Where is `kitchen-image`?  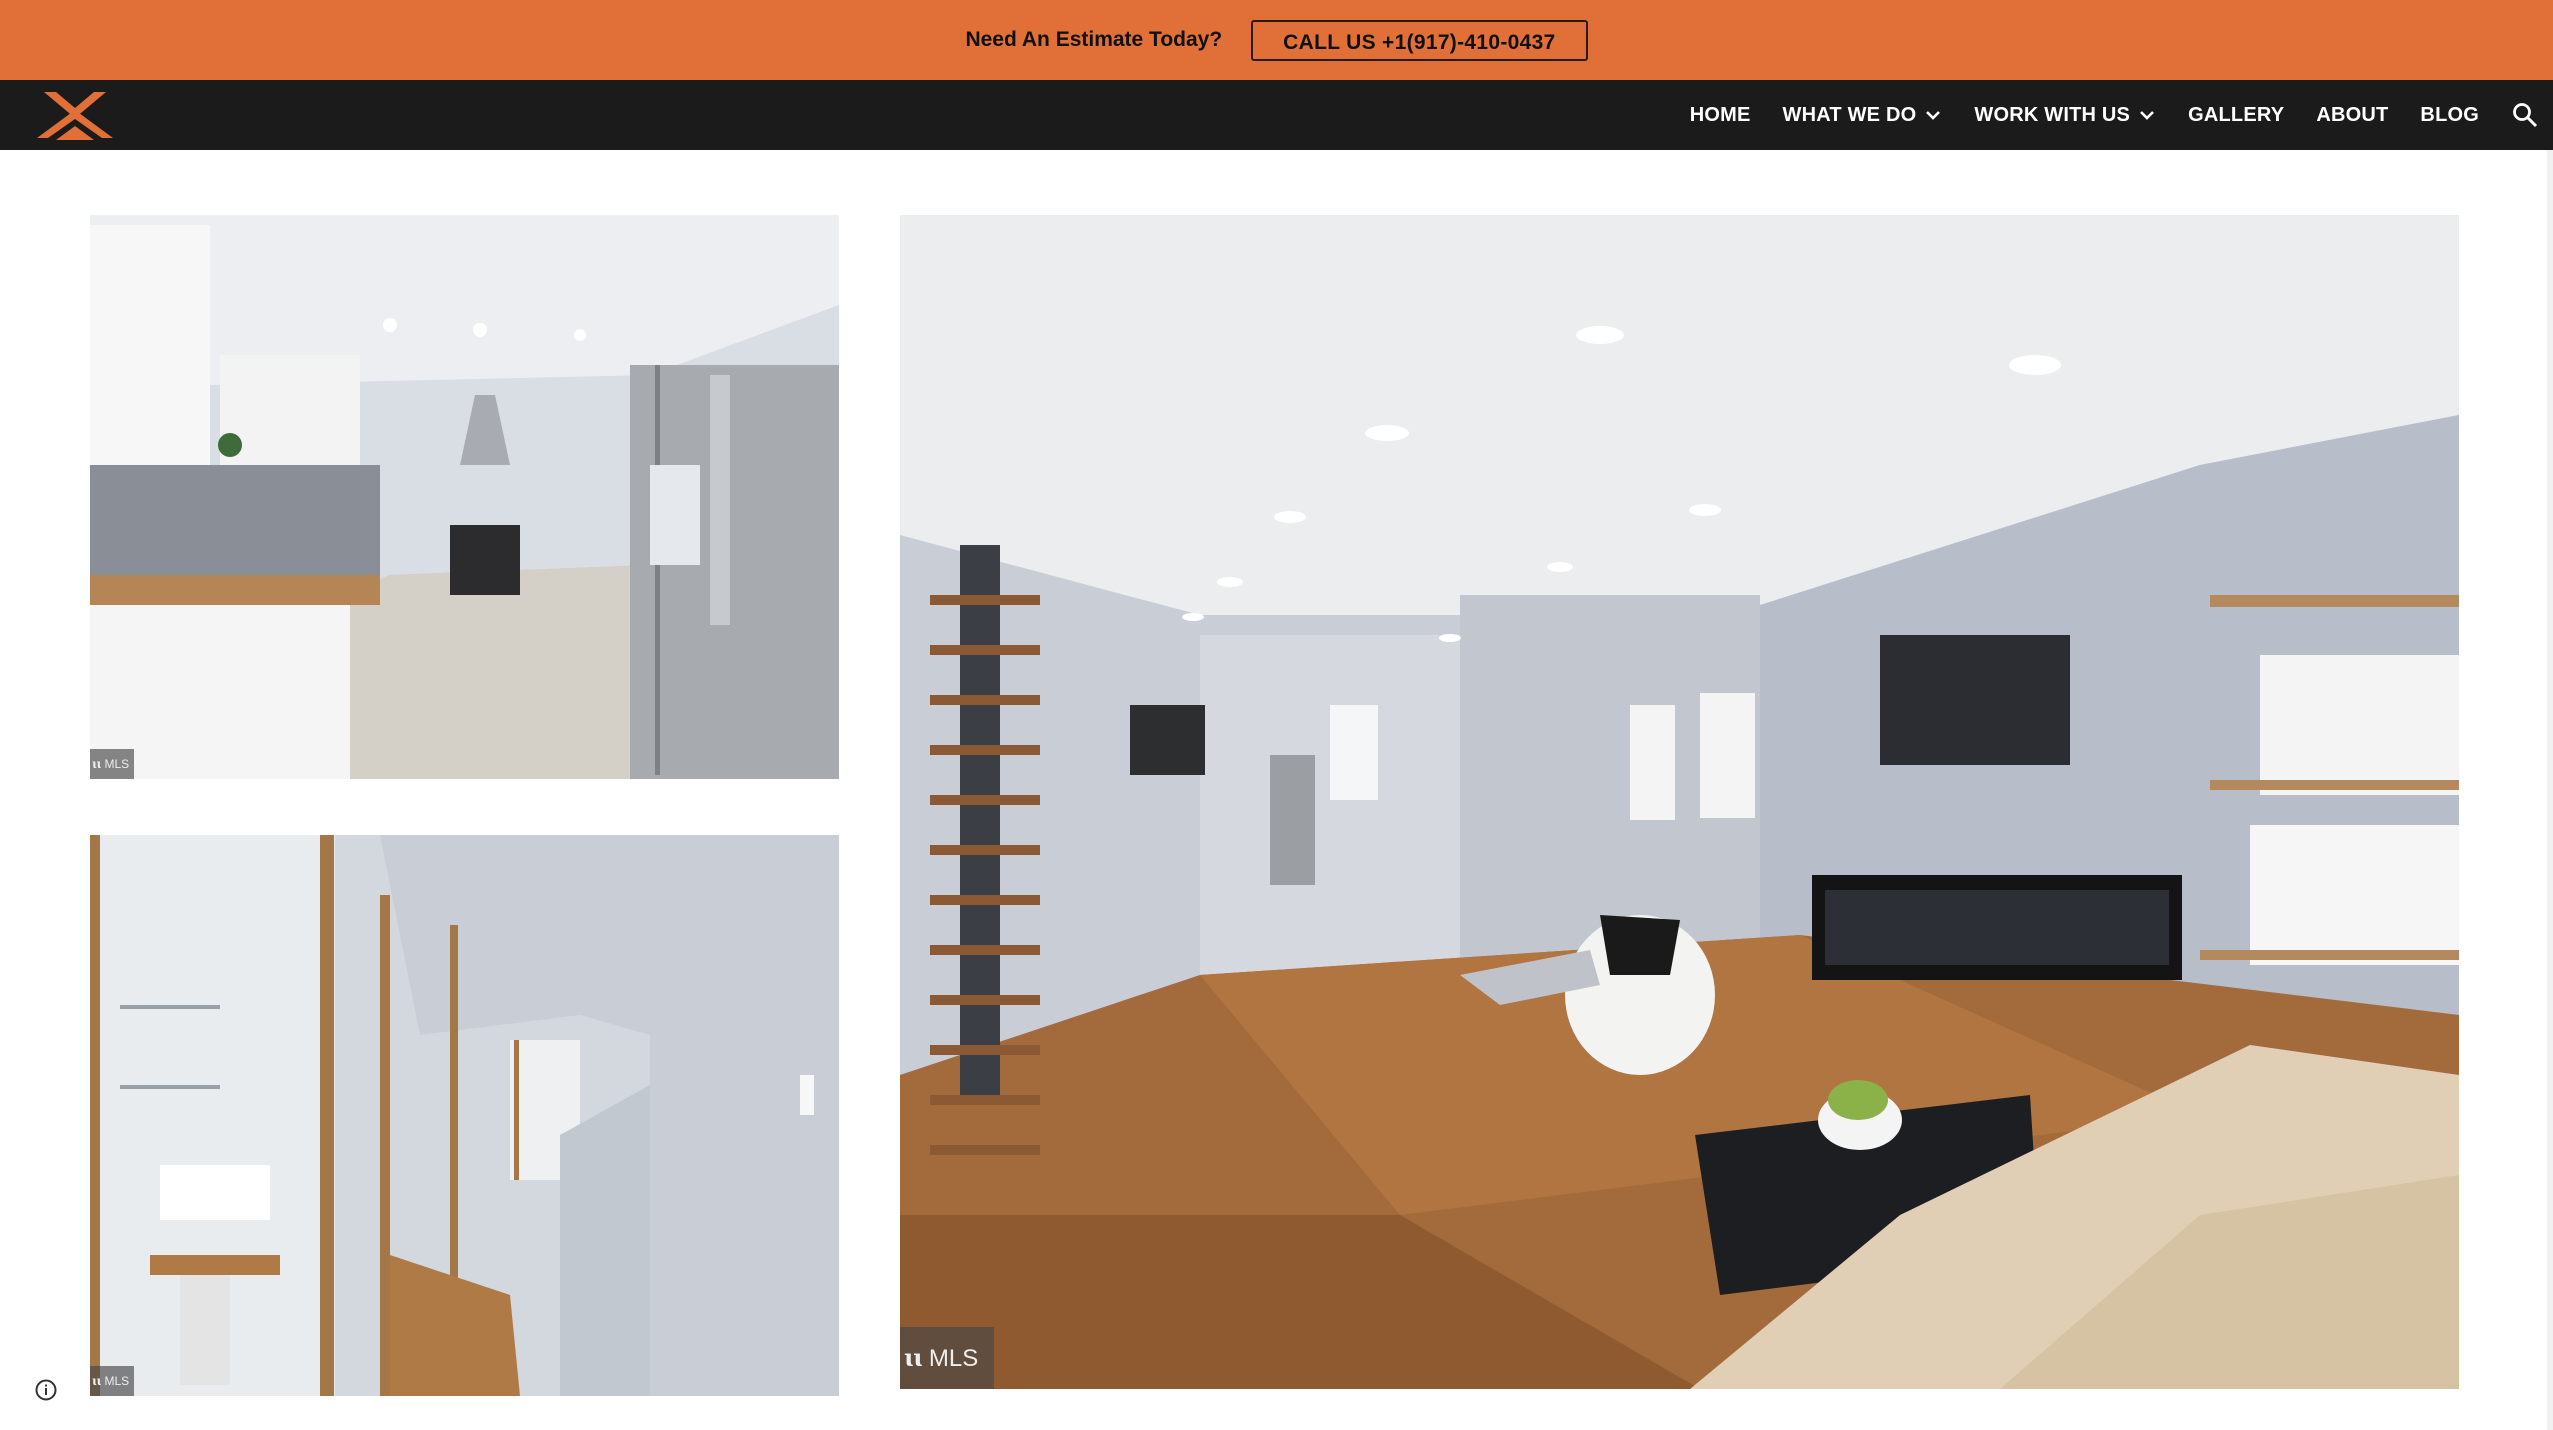 kitchen-image is located at coordinates (464, 497).